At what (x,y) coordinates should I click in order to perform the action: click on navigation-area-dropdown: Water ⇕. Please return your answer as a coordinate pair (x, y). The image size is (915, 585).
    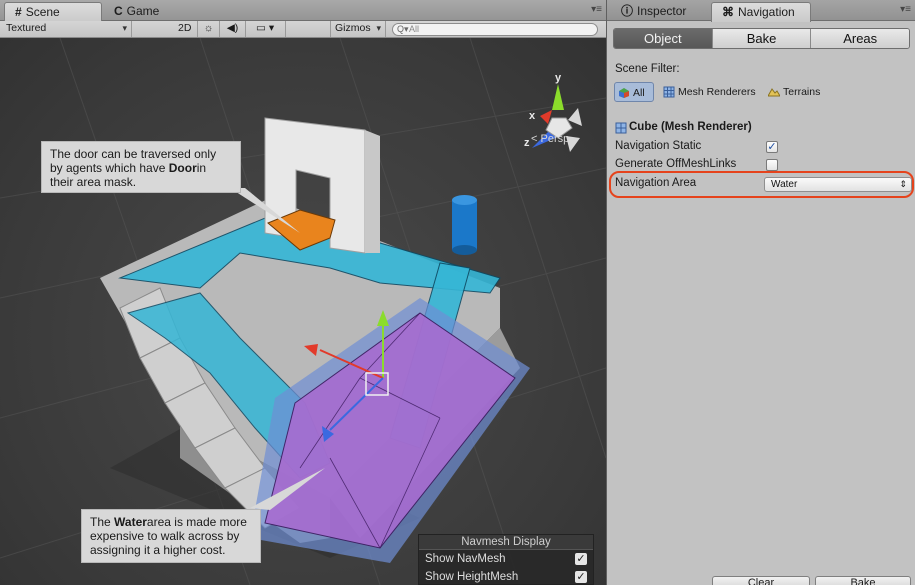
    Looking at the image, I should click on (838, 184).